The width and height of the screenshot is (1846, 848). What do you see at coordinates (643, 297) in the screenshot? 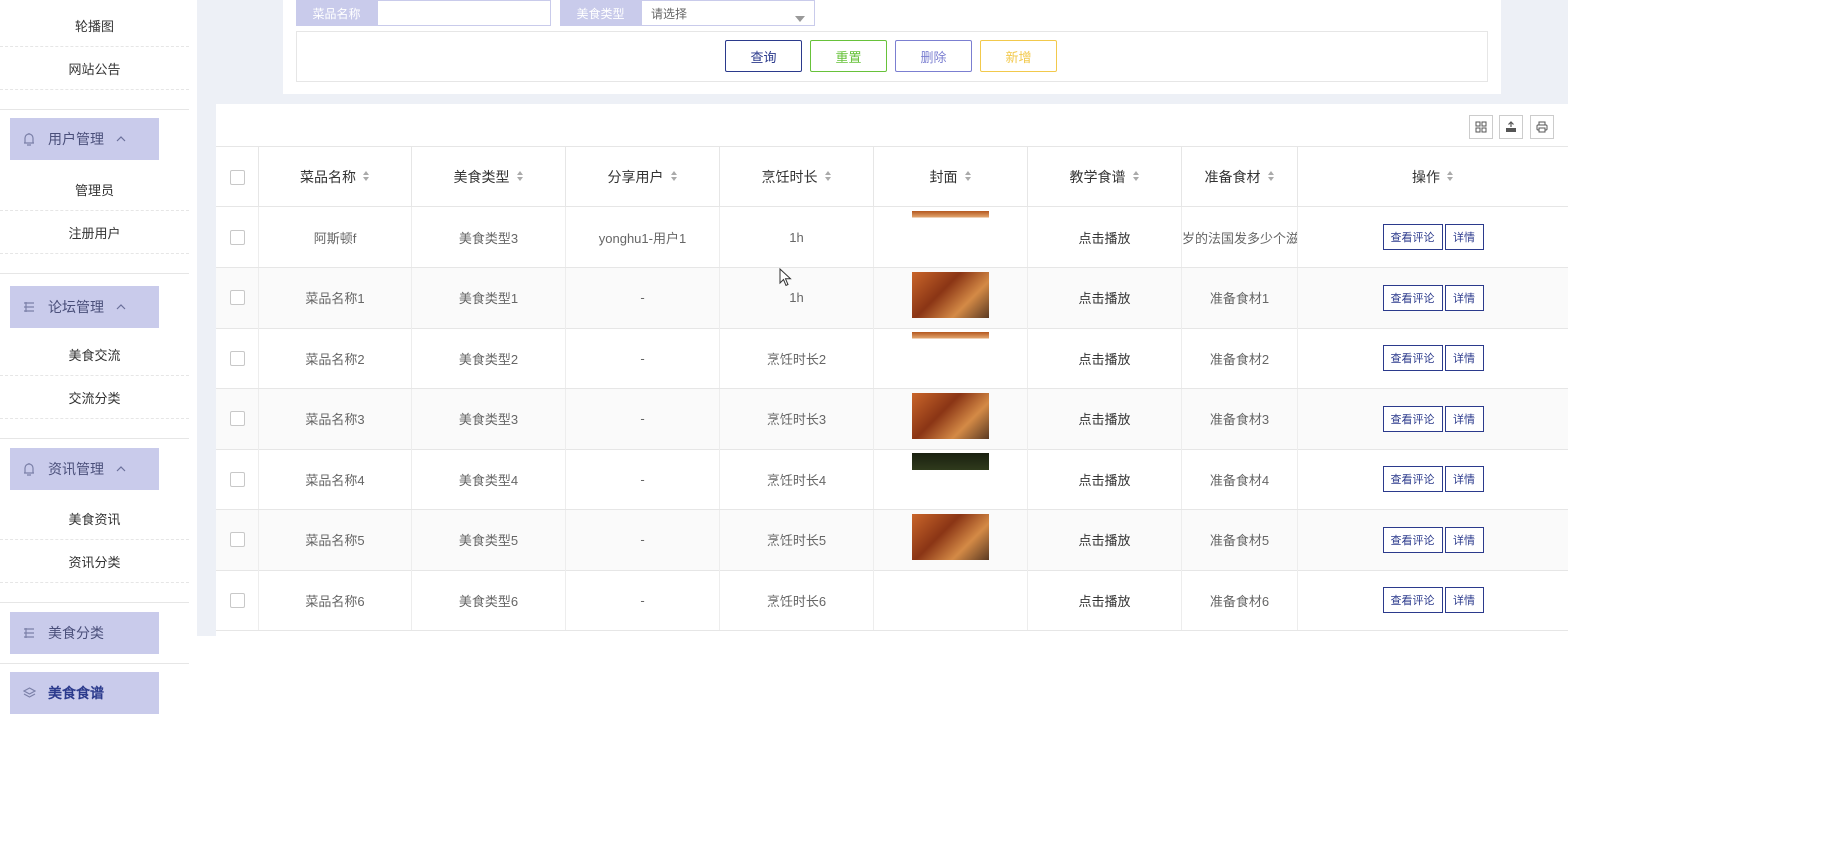
I see `cell-user: -` at bounding box center [643, 297].